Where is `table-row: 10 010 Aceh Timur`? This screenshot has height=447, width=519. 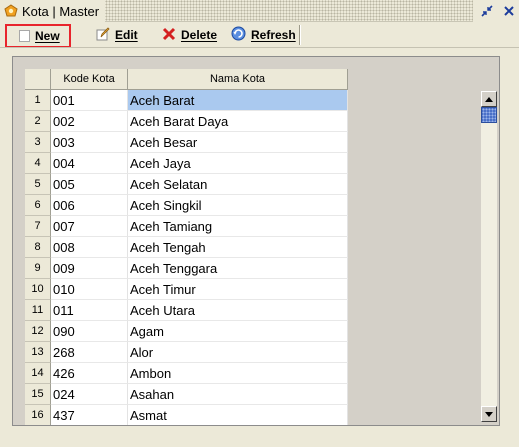
table-row: 10 010 Aceh Timur is located at coordinates (186, 289).